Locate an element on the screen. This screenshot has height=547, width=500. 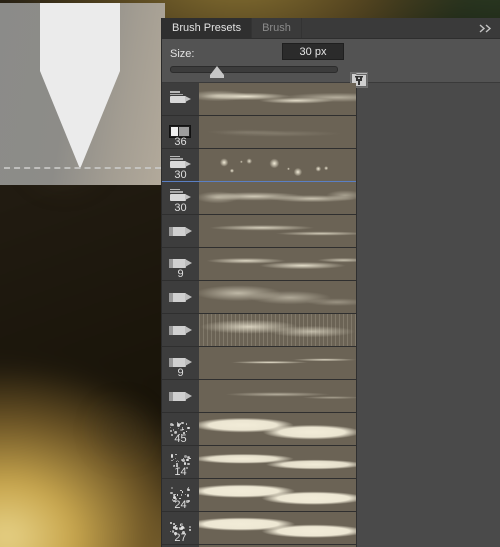
brush-preset-row: 27 is located at coordinates (259, 528).